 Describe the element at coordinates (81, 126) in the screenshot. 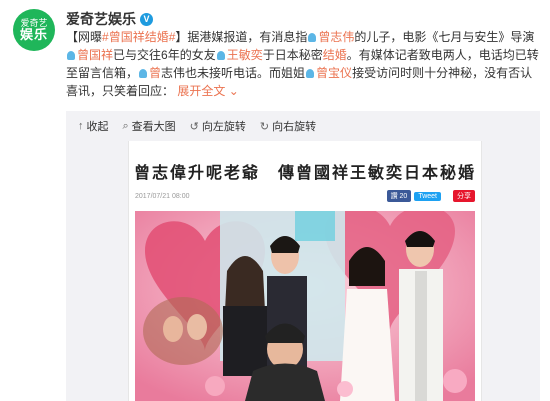

I see `collapse-icon: ↑` at that location.